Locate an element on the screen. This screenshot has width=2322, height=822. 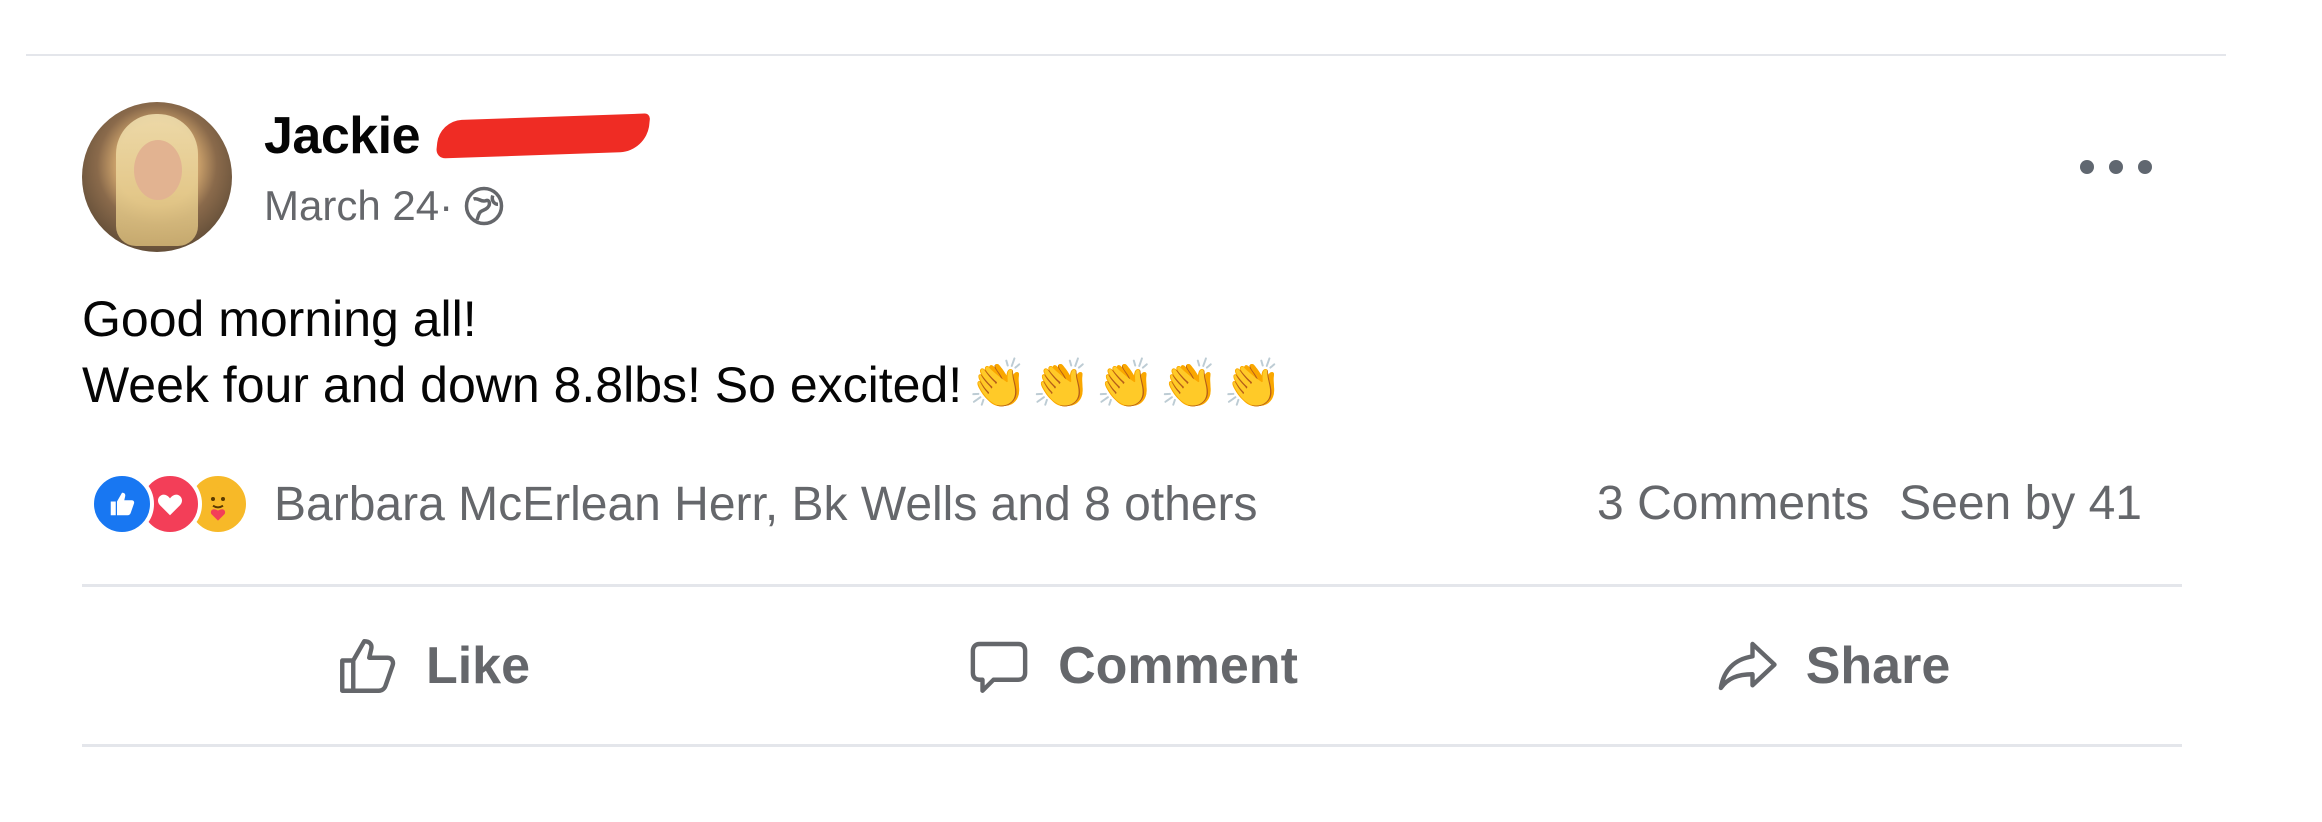
hug-face-icon is located at coordinates (218, 504).